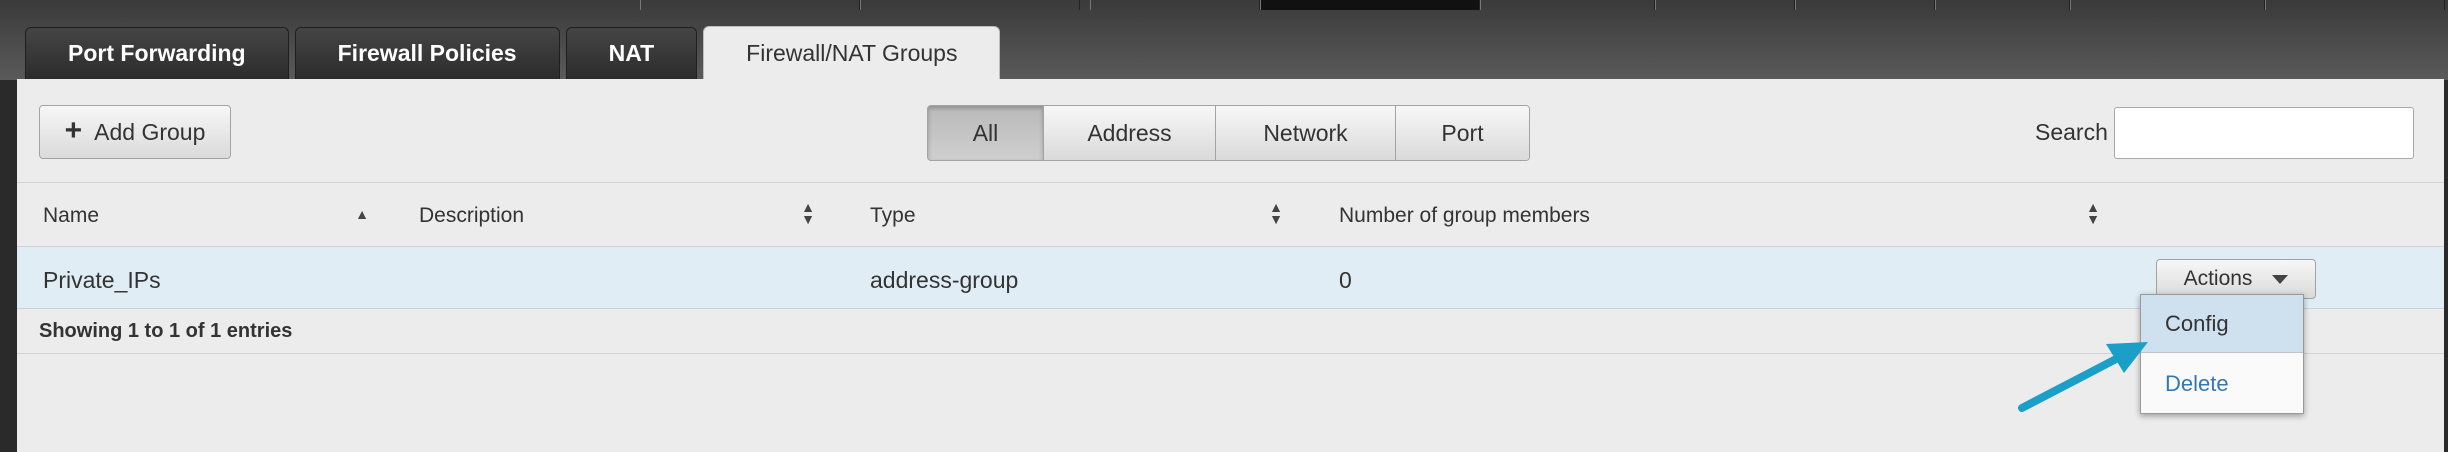 Image resolution: width=2448 pixels, height=452 pixels. Describe the element at coordinates (1230, 278) in the screenshot. I see `table-row: Private_IPs address-group 0 Actions` at that location.